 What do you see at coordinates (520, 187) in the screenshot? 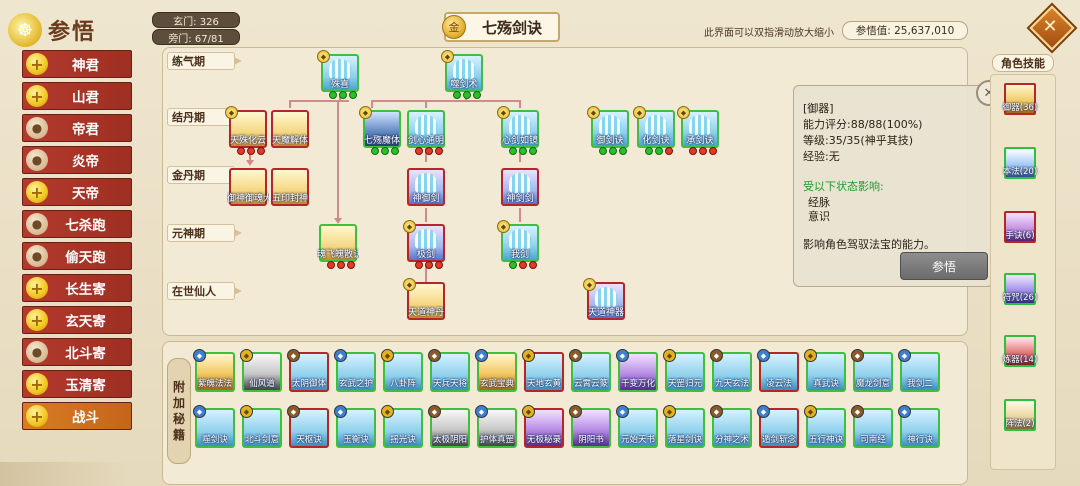
I see `skill-node: 神剑剑` at bounding box center [520, 187].